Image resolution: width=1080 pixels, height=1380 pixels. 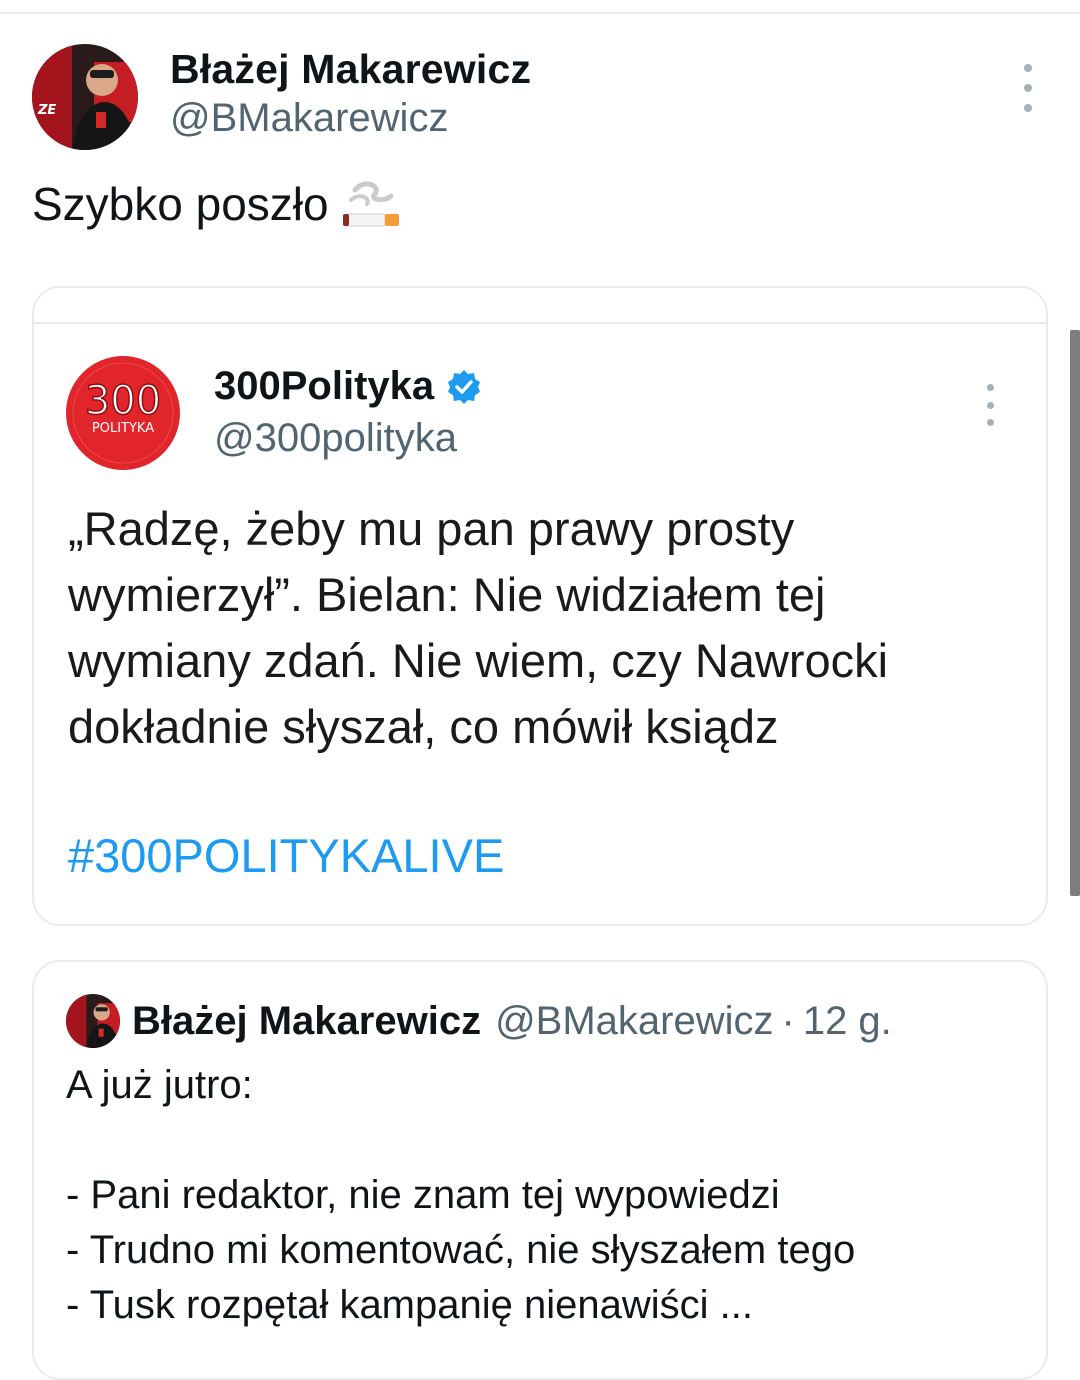 I want to click on tweet-body: Szybko poszło, so click(x=217, y=204).